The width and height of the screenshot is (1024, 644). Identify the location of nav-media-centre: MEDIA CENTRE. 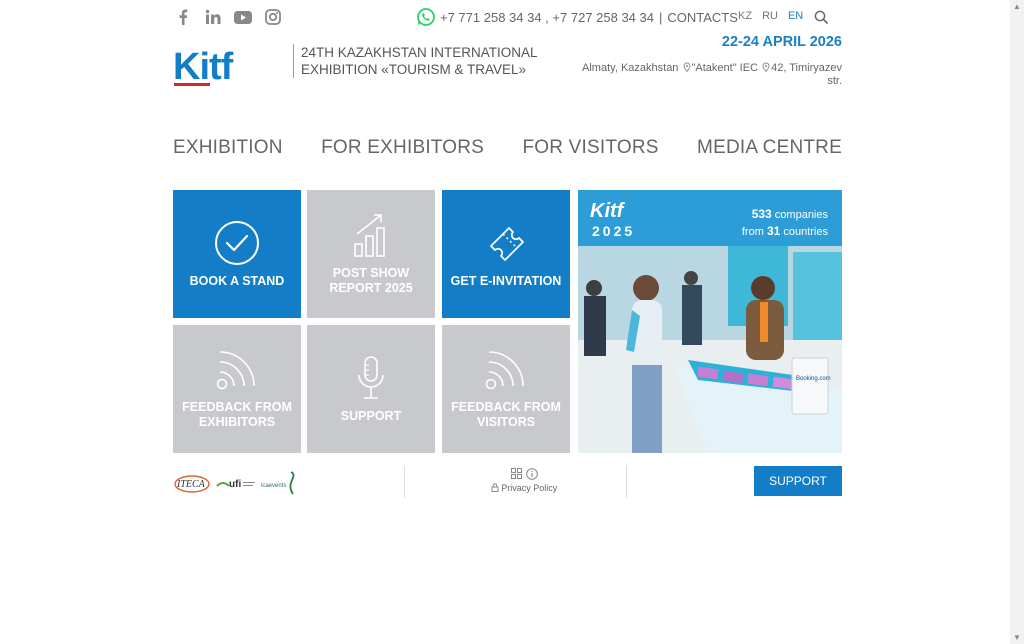
(769, 148).